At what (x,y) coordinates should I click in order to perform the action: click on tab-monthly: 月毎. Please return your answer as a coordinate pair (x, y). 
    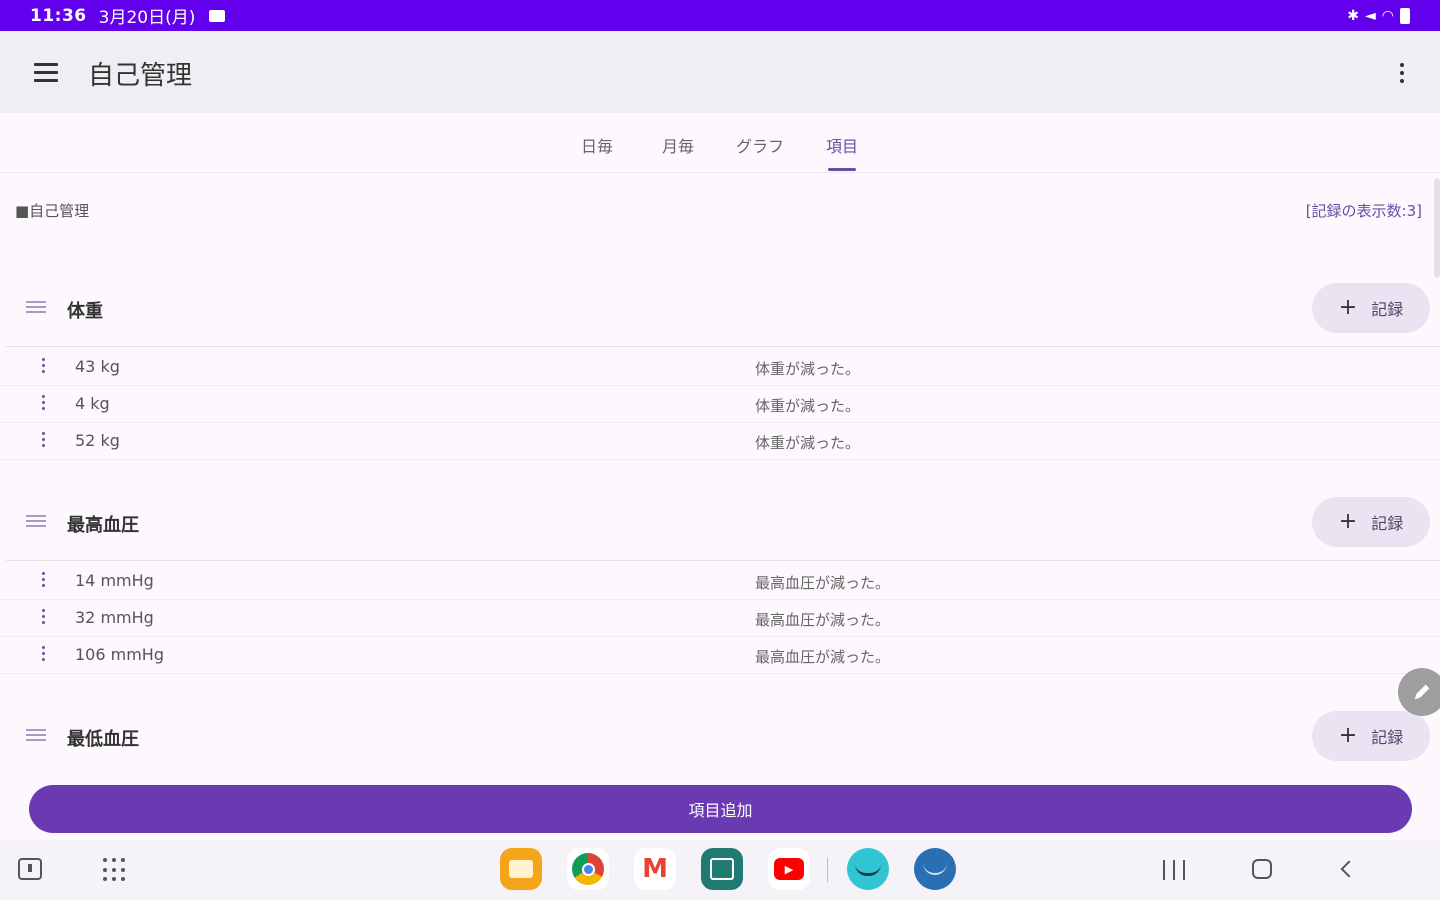
    Looking at the image, I should click on (678, 145).